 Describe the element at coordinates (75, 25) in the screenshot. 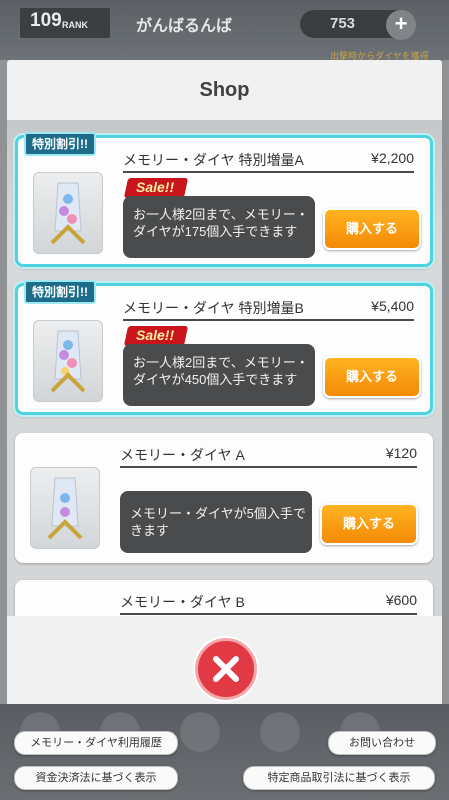

I see `rank-label: RANK` at that location.